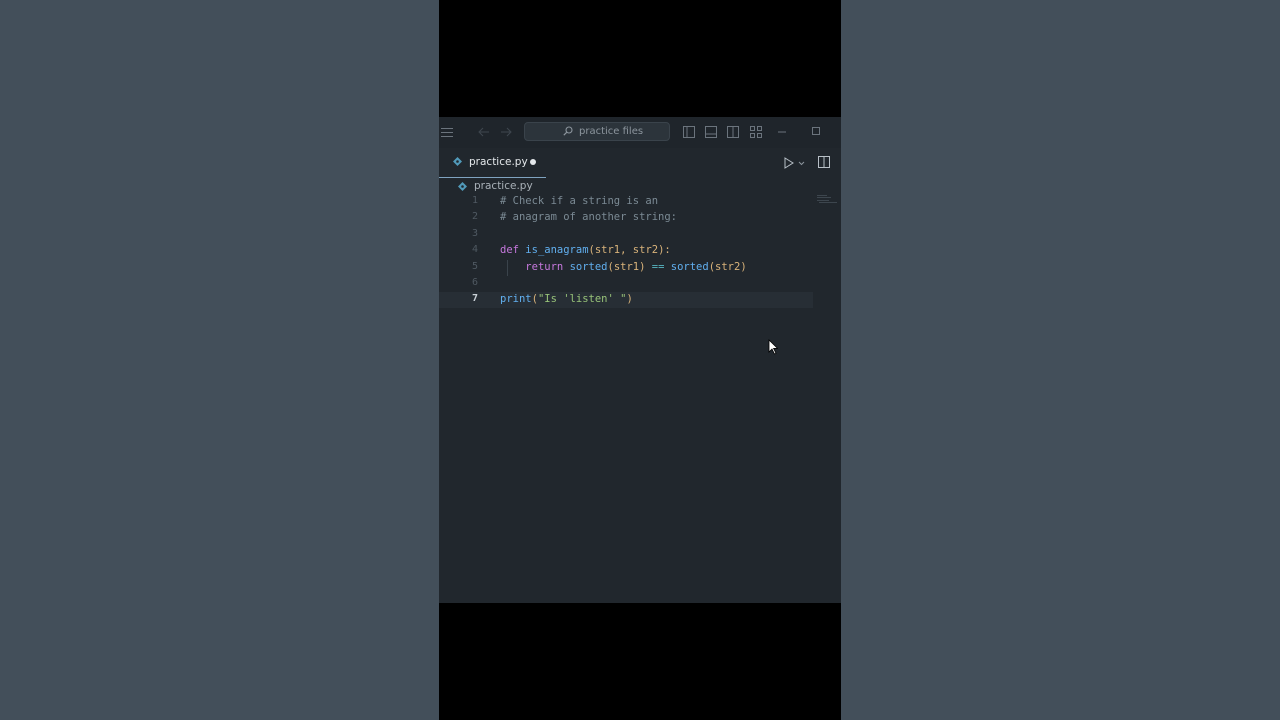  Describe the element at coordinates (733, 132) in the screenshot. I see `toggle-secondary-sidebar-icon` at that location.